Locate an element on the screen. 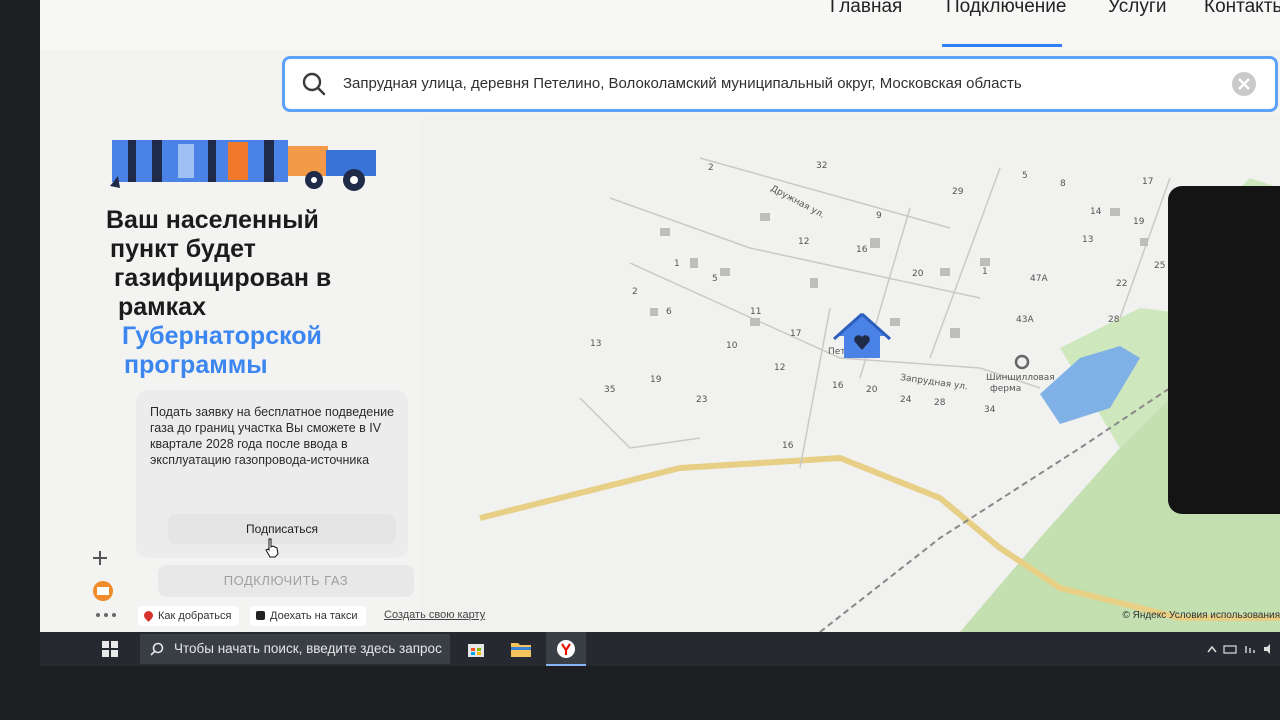  house-number: 9 is located at coordinates (879, 216).